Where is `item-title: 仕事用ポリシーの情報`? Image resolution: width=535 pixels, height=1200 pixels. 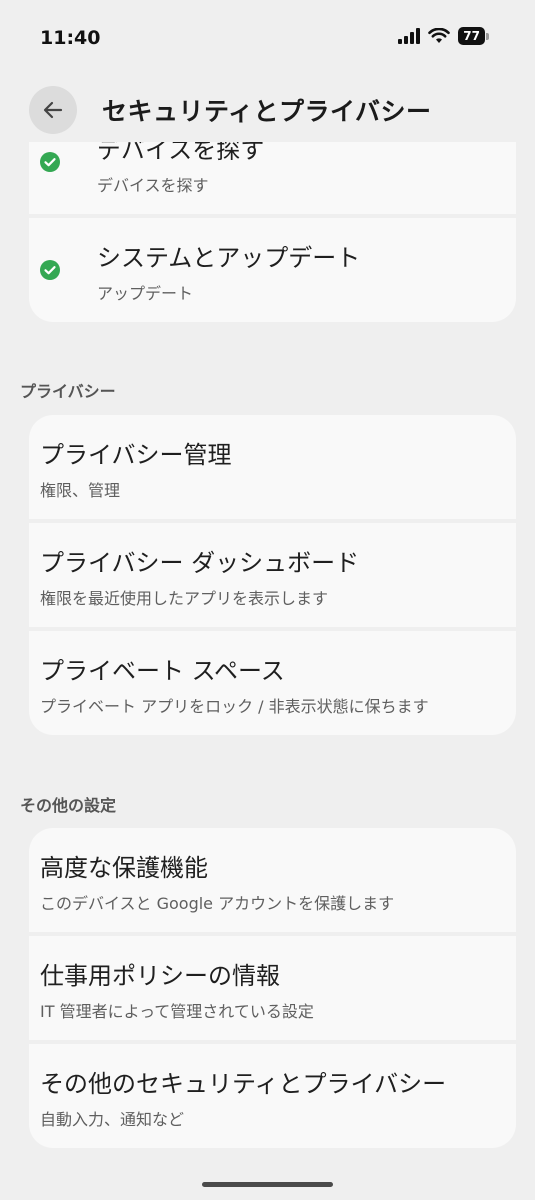 item-title: 仕事用ポリシーの情報 is located at coordinates (160, 976).